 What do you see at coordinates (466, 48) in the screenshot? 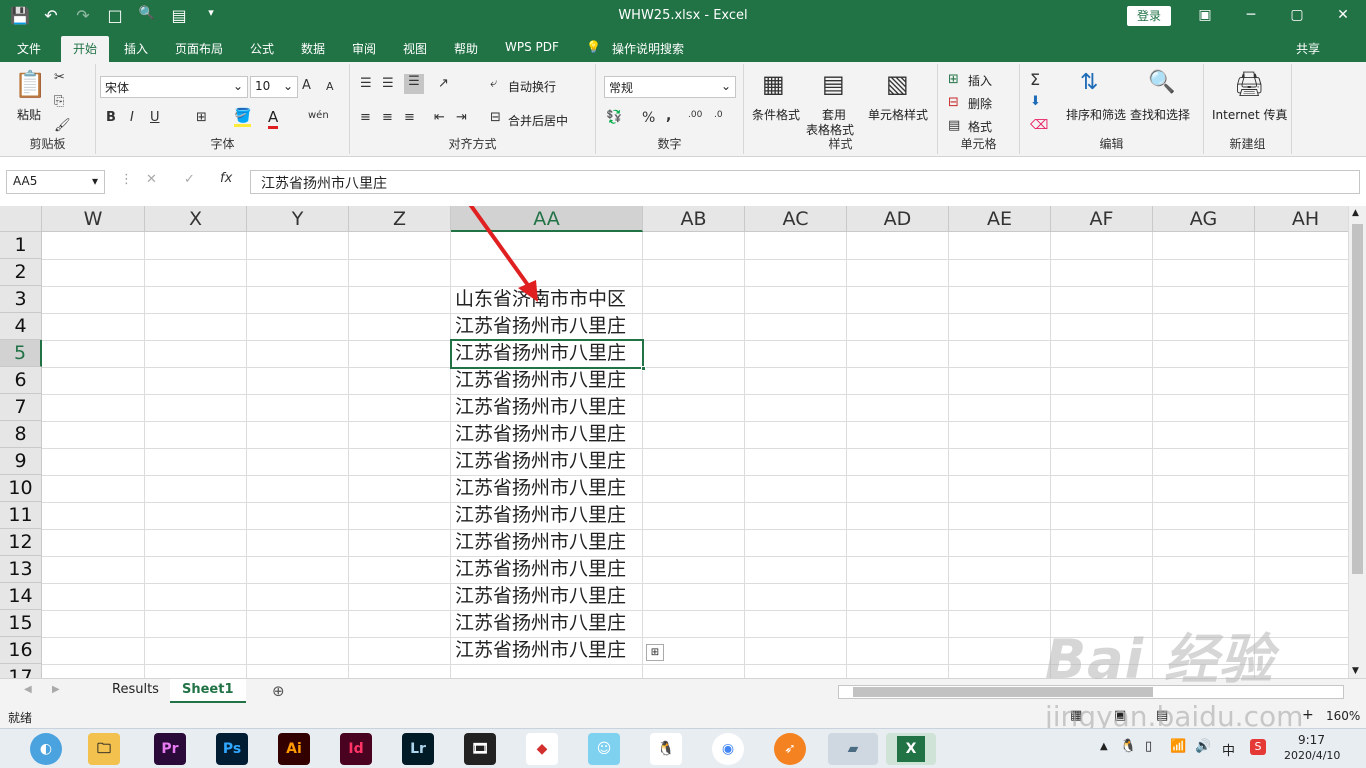
I see `tab-help: 帮助` at bounding box center [466, 48].